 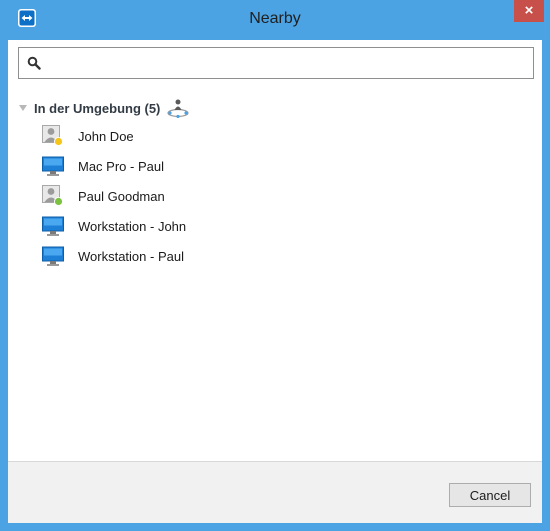 I want to click on status-away-dot, so click(x=58, y=141).